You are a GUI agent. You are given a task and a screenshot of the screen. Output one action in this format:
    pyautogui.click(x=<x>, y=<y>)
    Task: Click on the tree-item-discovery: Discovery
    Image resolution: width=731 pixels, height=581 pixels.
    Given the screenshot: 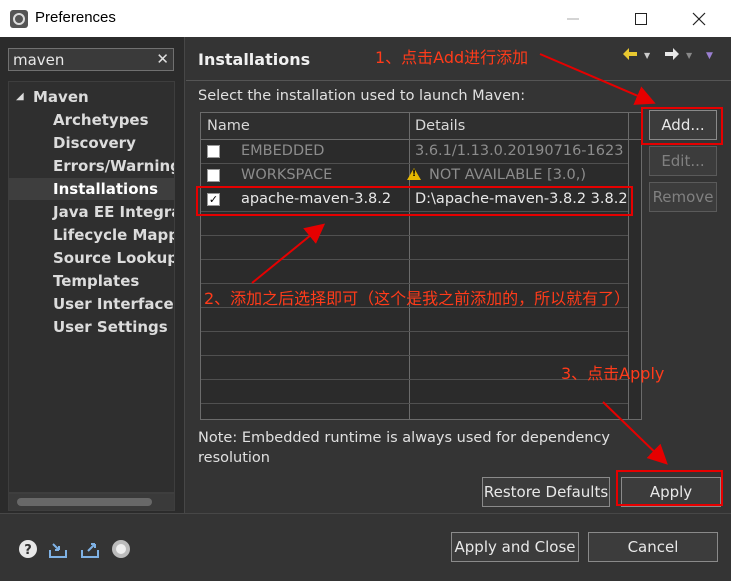 What is the action you would take?
    pyautogui.click(x=91, y=143)
    